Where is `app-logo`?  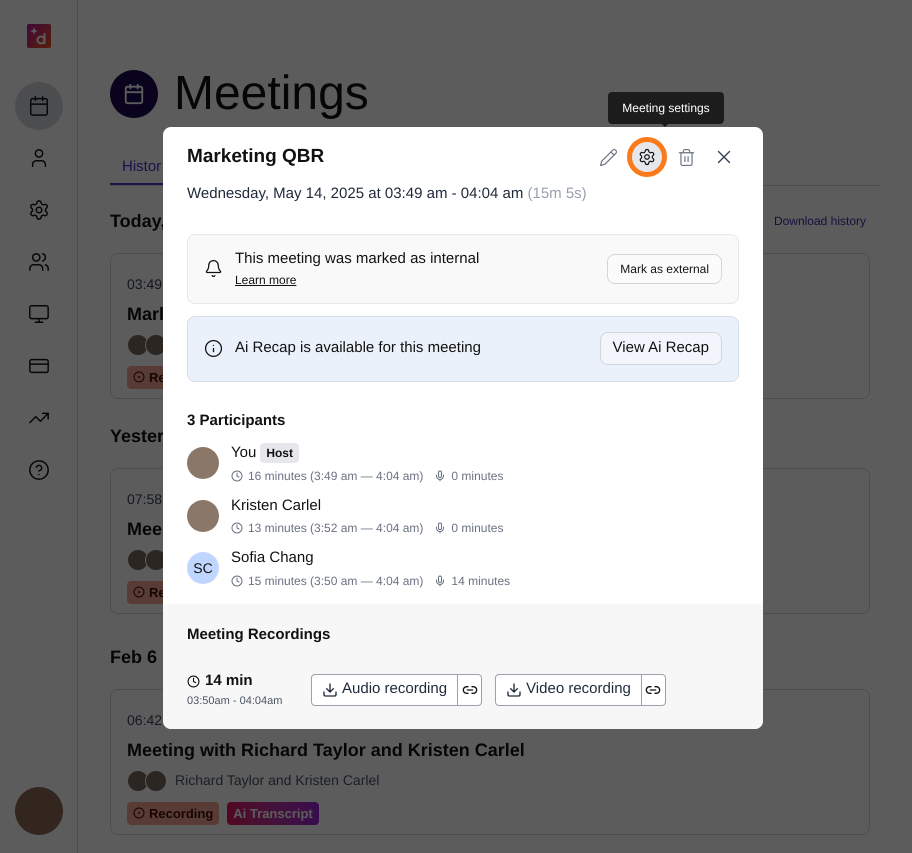 app-logo is located at coordinates (38, 36).